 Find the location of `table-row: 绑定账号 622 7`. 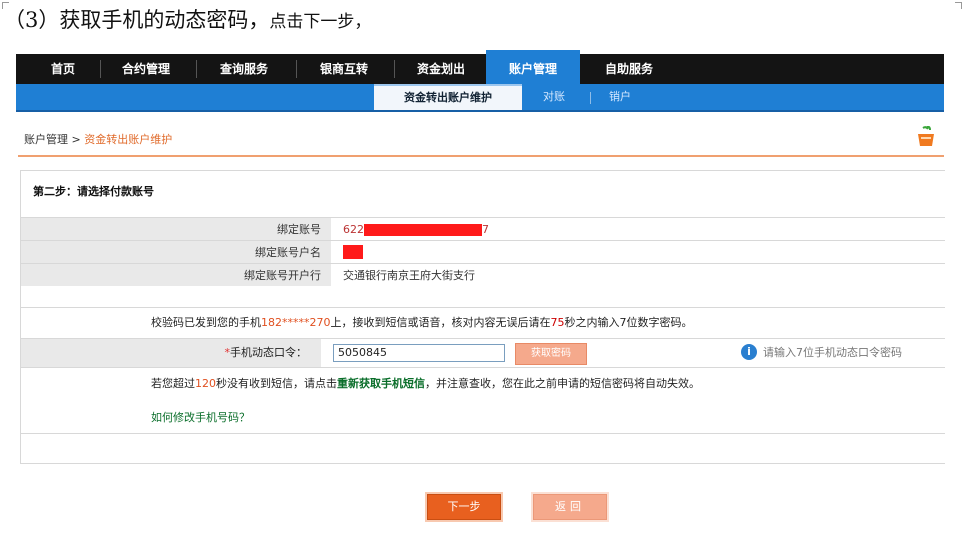

table-row: 绑定账号 622 7 is located at coordinates (483, 229).